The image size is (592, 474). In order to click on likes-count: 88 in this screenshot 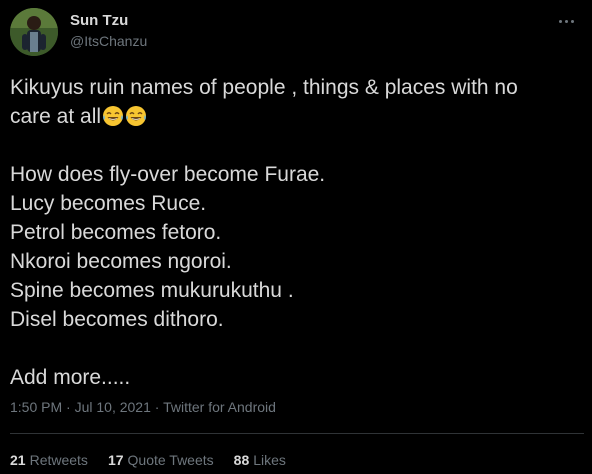, I will do `click(241, 460)`.